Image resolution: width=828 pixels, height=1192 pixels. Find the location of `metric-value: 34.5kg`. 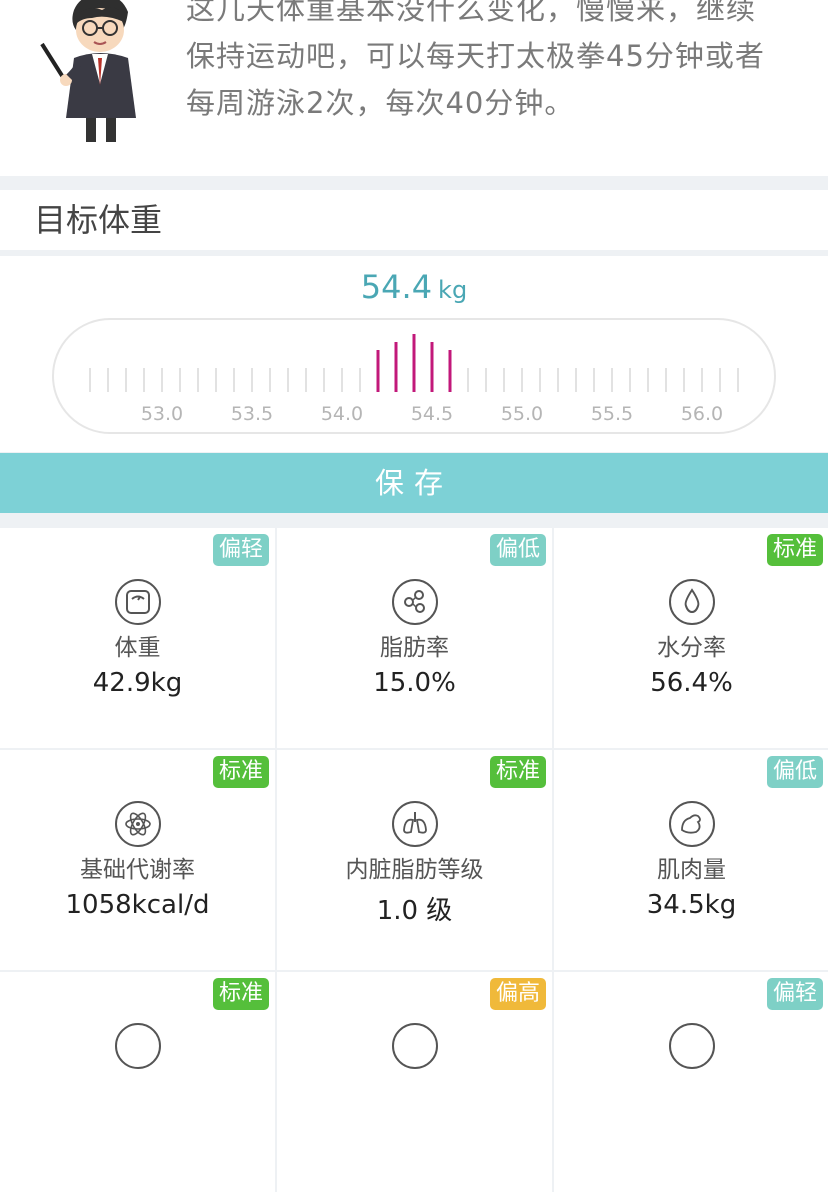

metric-value: 34.5kg is located at coordinates (691, 905).